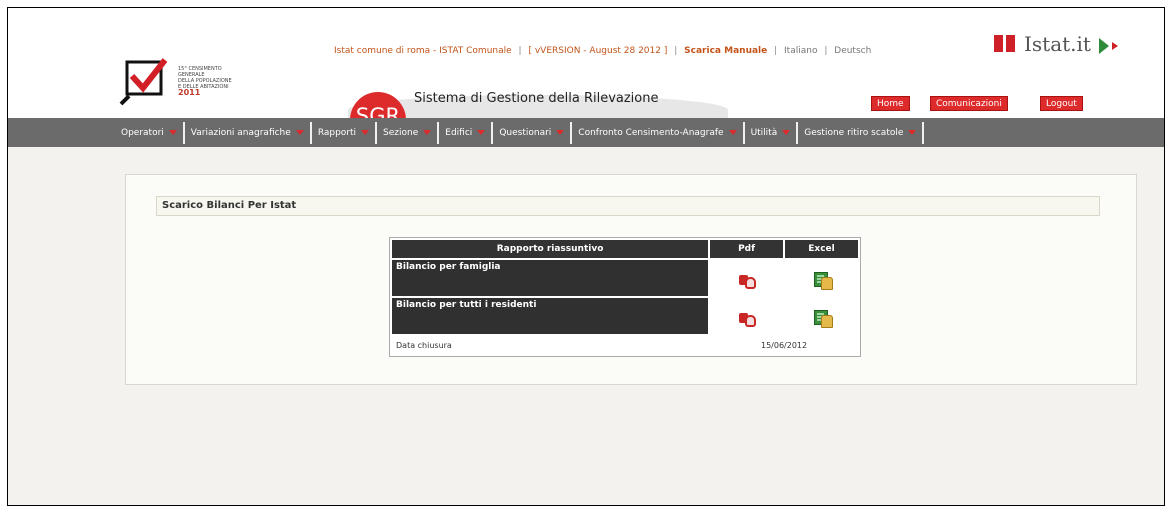  I want to click on table-row: Bilancio per tutti i residenti, so click(625, 316).